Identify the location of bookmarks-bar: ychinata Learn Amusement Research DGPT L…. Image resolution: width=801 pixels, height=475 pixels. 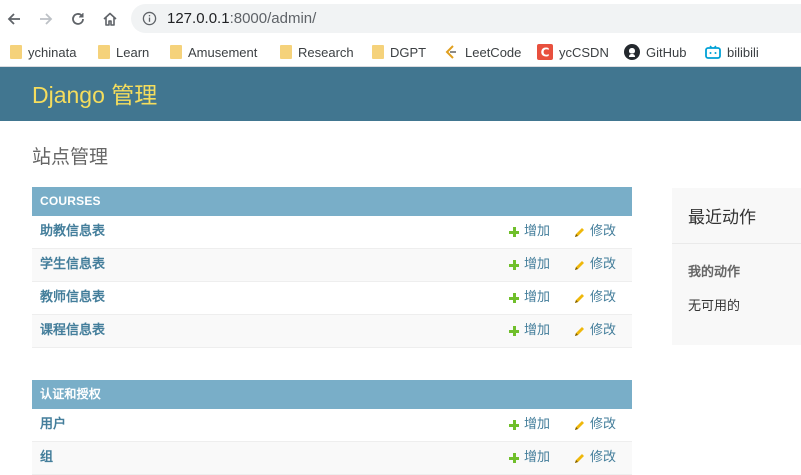
(400, 52).